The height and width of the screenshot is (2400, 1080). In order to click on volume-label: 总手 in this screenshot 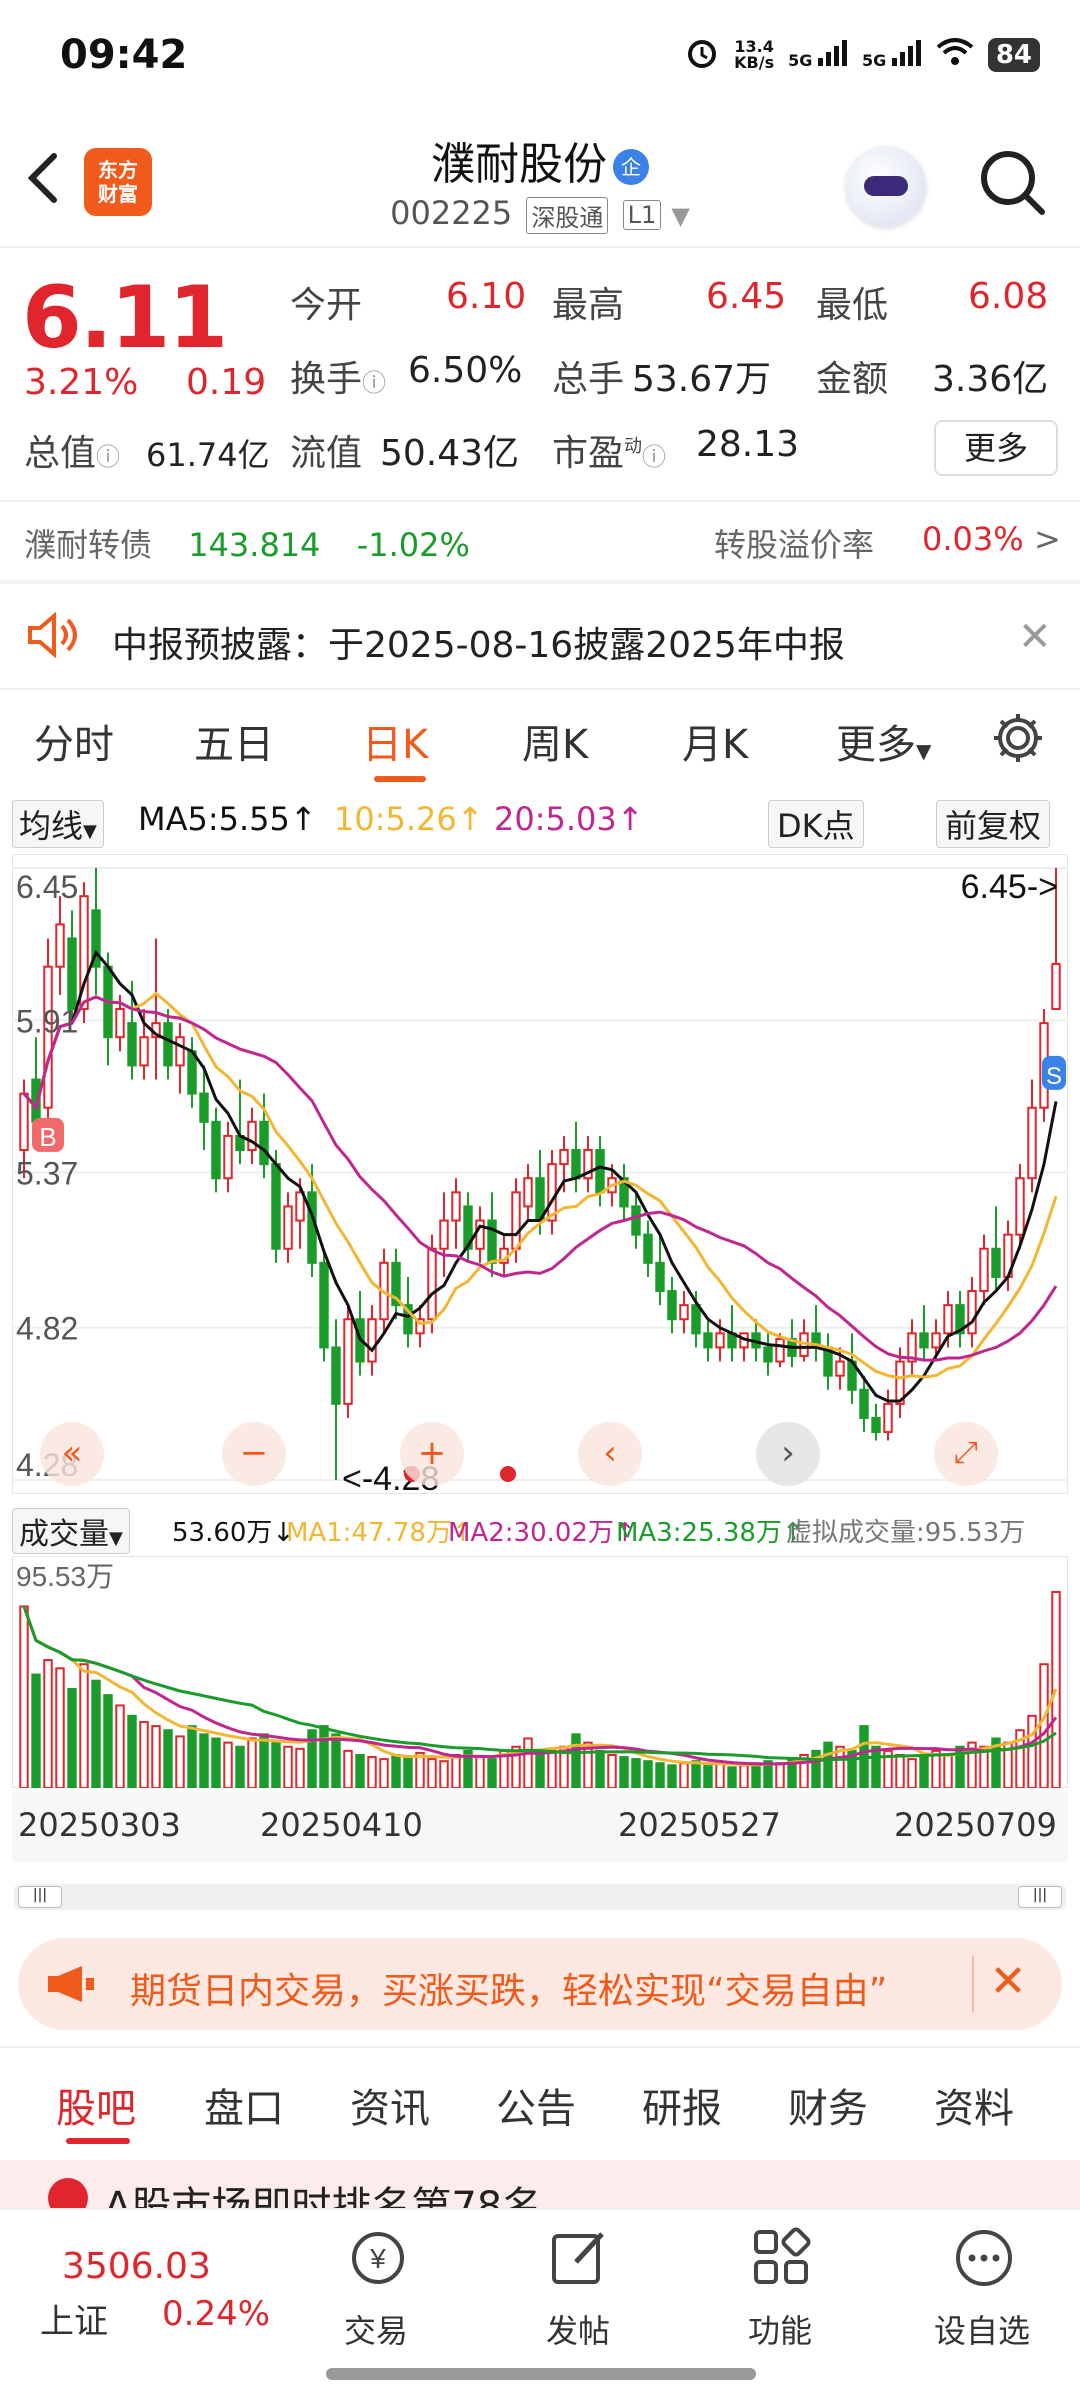, I will do `click(588, 379)`.